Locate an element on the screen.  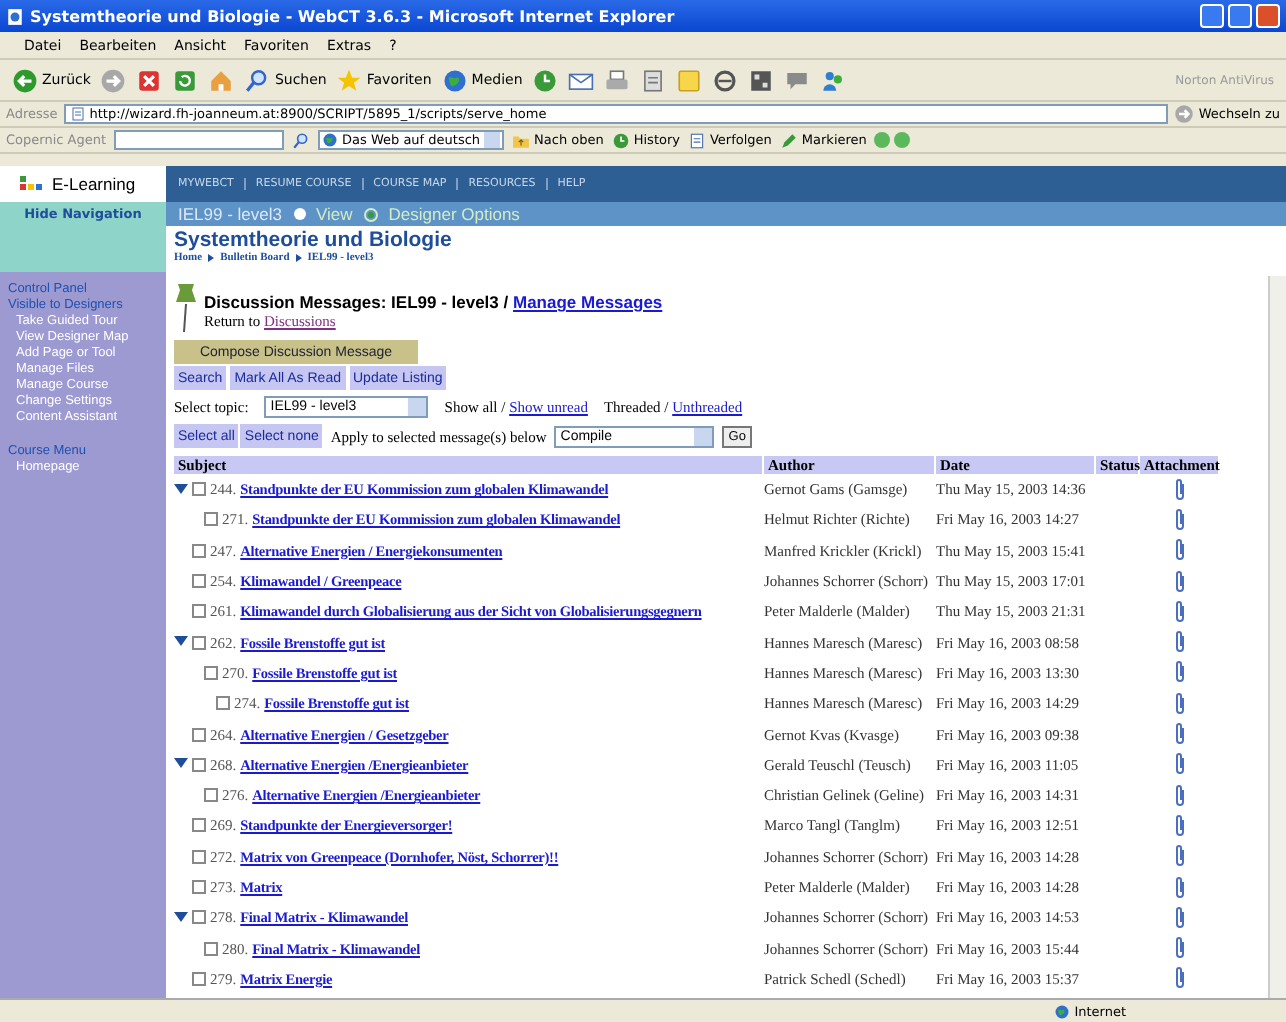
maximize-button is located at coordinates (1240, 16).